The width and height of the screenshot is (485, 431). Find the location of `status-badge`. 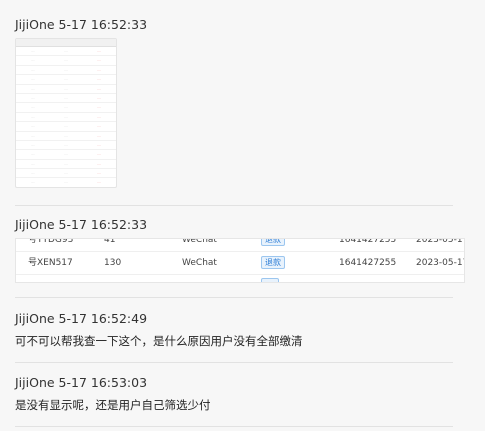

status-badge is located at coordinates (270, 280).